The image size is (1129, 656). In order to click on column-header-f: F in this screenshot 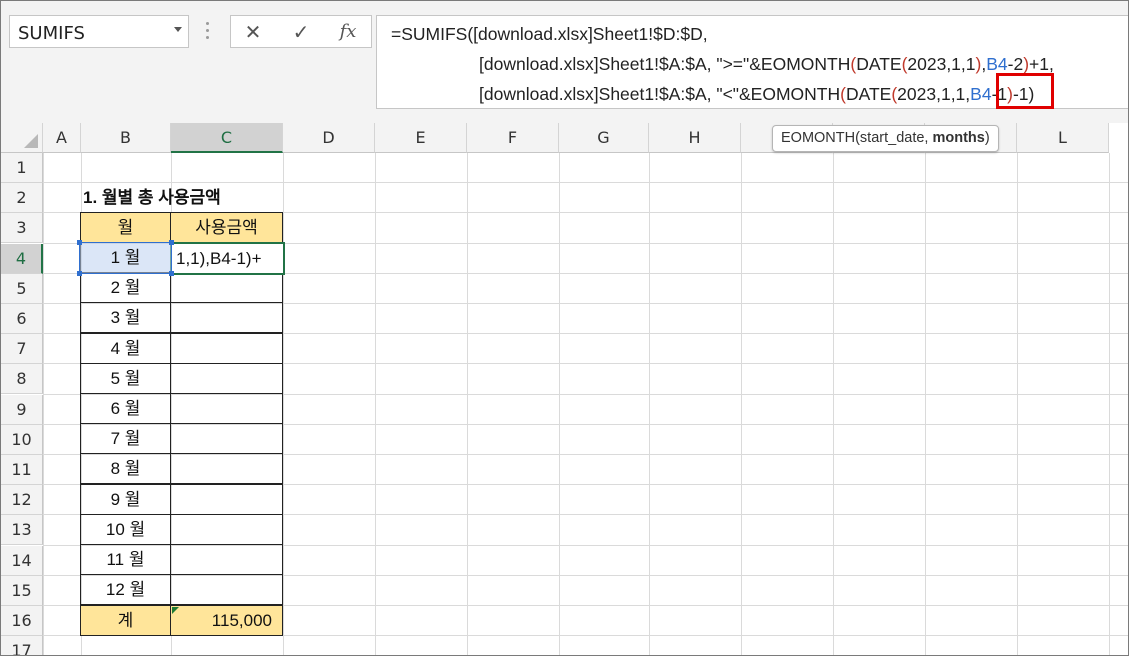, I will do `click(513, 138)`.